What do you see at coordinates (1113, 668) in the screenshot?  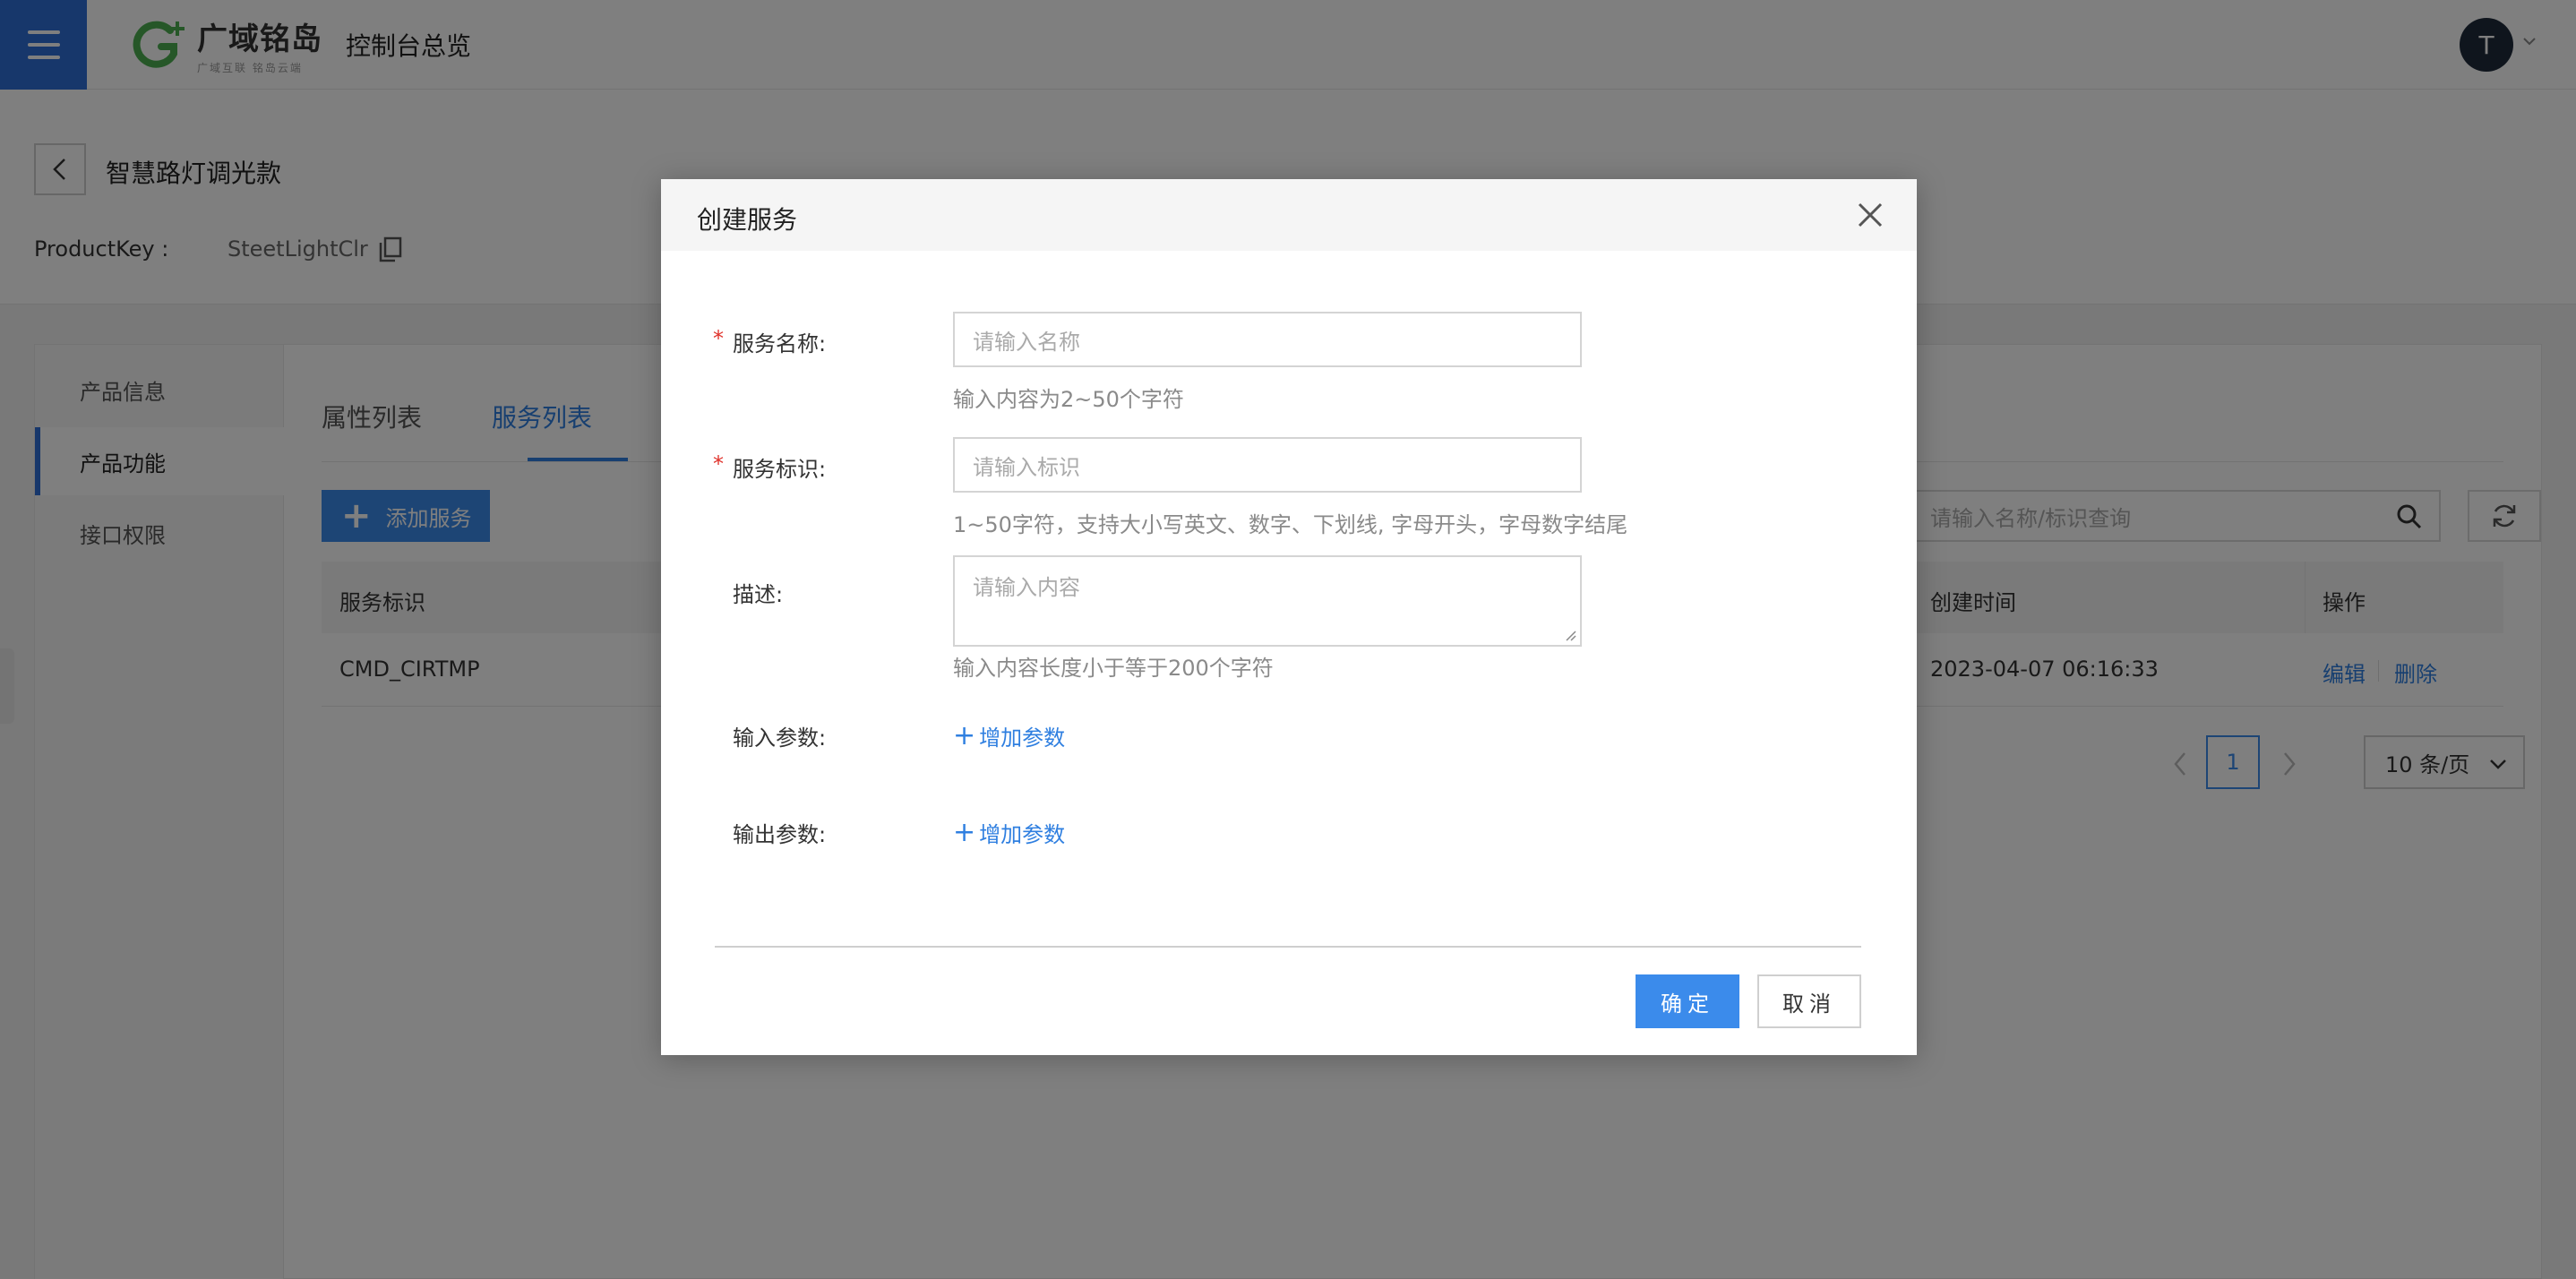 I see `description-hint: 输入内容长度小于等于200个字符` at bounding box center [1113, 668].